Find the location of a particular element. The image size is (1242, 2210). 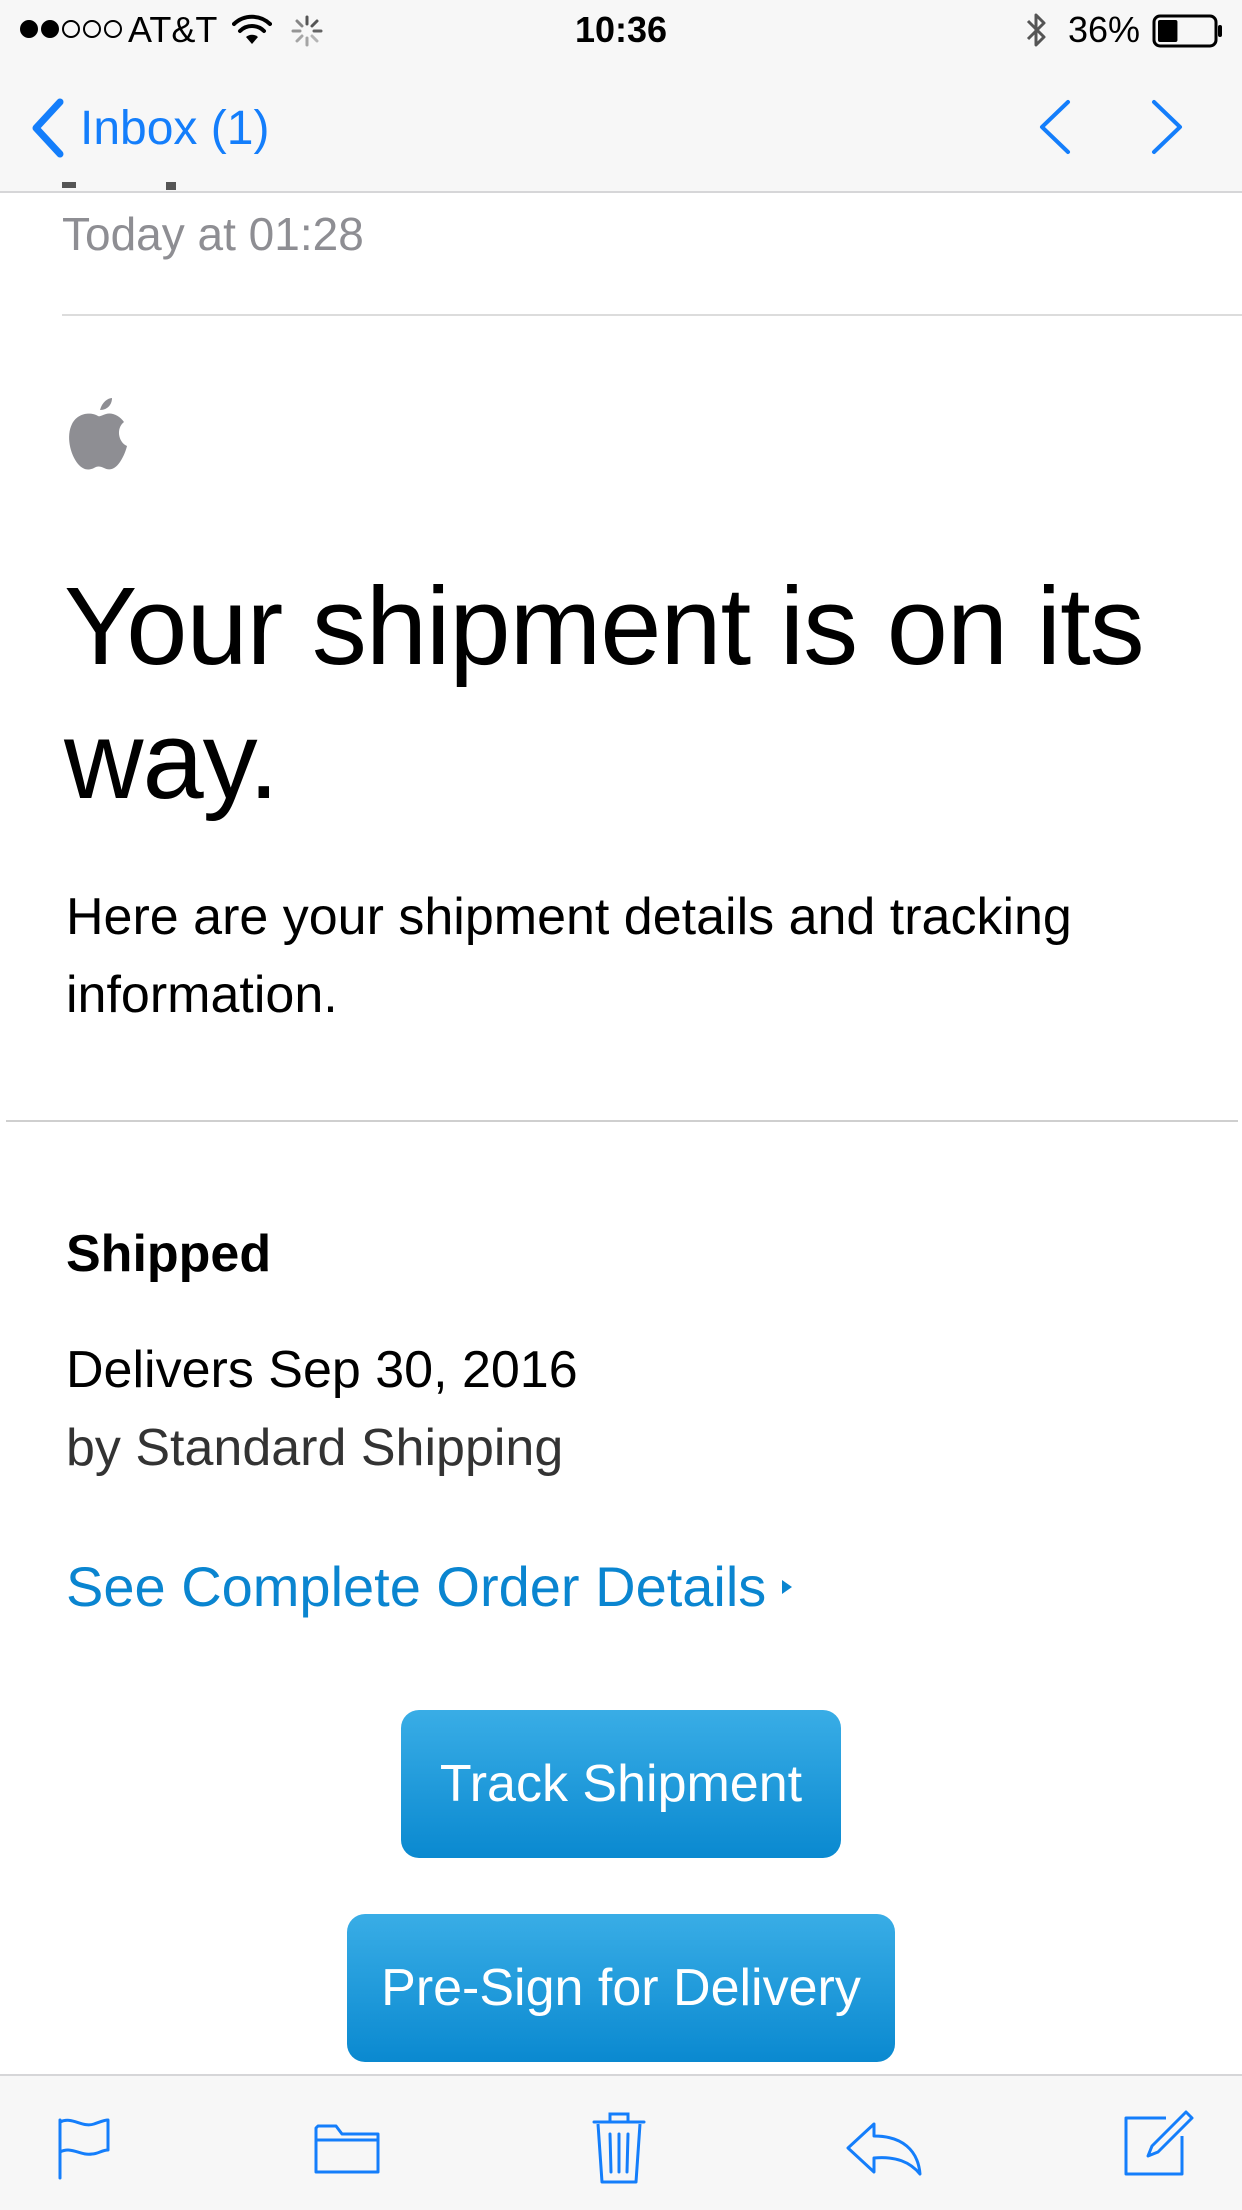

email-headline: Your shipment is on its way. is located at coordinates (604, 693).